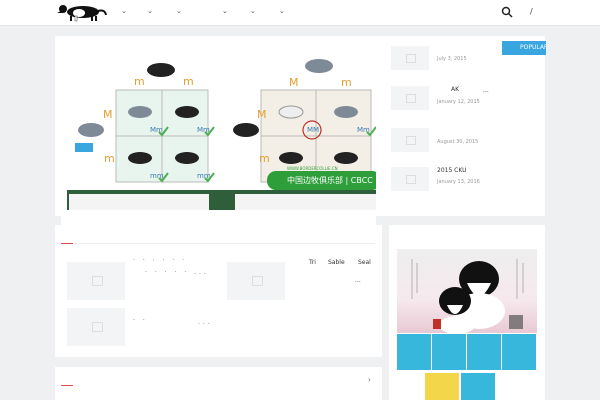 This screenshot has width=600, height=400. What do you see at coordinates (179, 11) in the screenshot?
I see `nav-menu-3-chevron-down-icon: ⌄` at bounding box center [179, 11].